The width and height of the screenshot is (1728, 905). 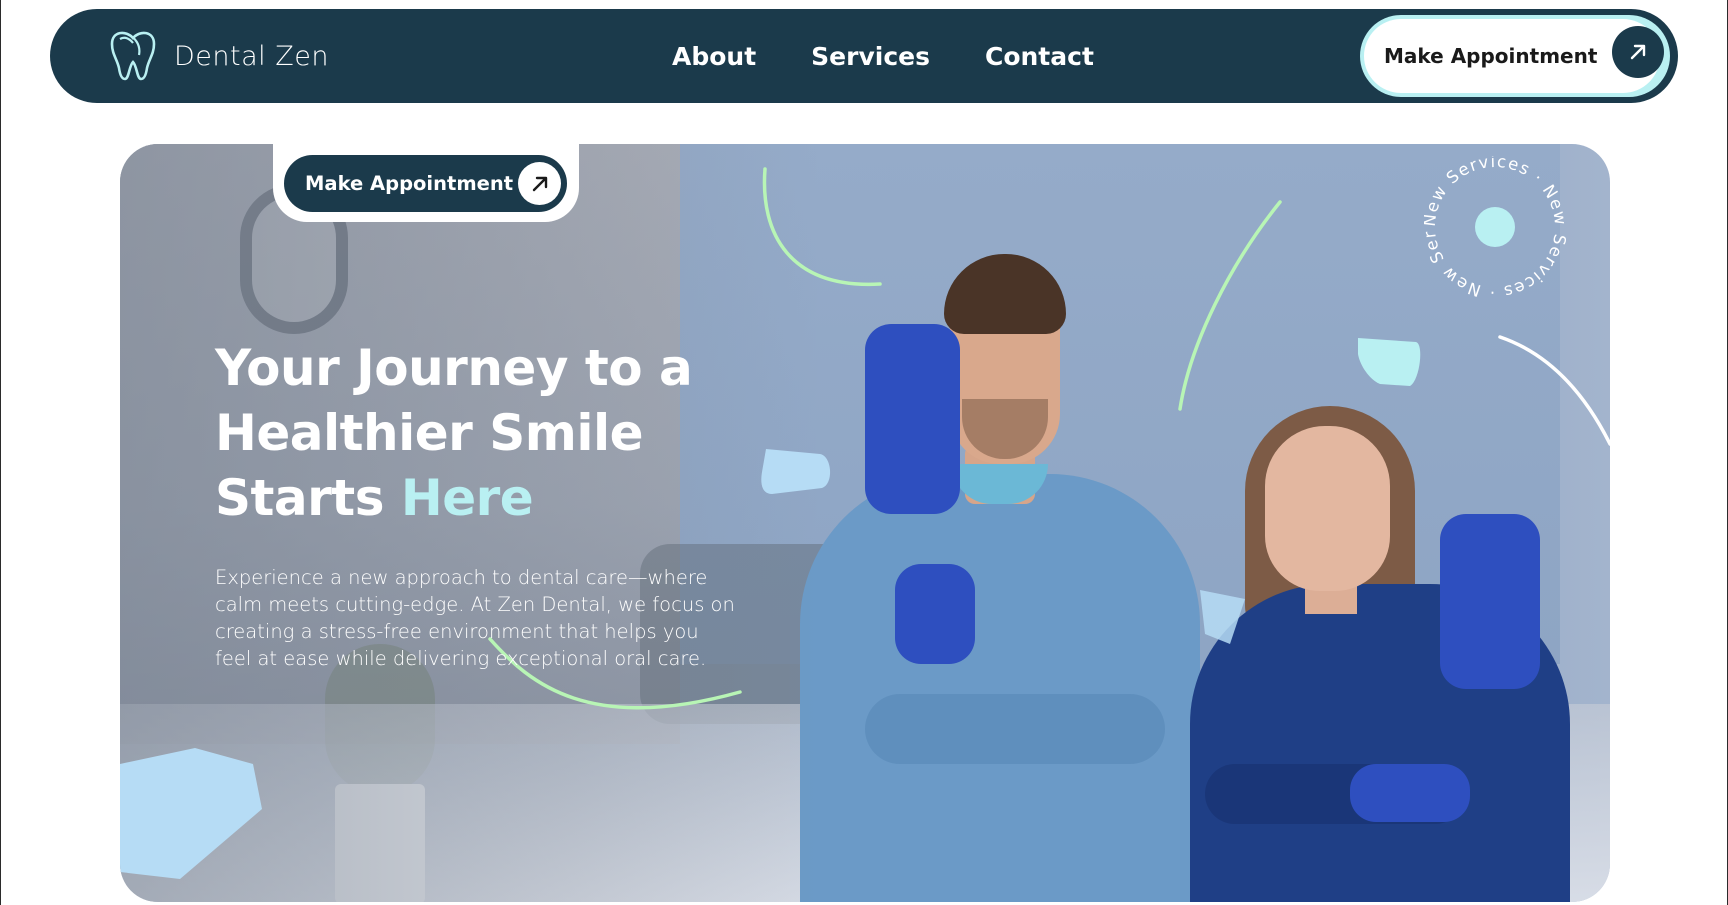 I want to click on nav-contact: Contact, so click(x=1039, y=56).